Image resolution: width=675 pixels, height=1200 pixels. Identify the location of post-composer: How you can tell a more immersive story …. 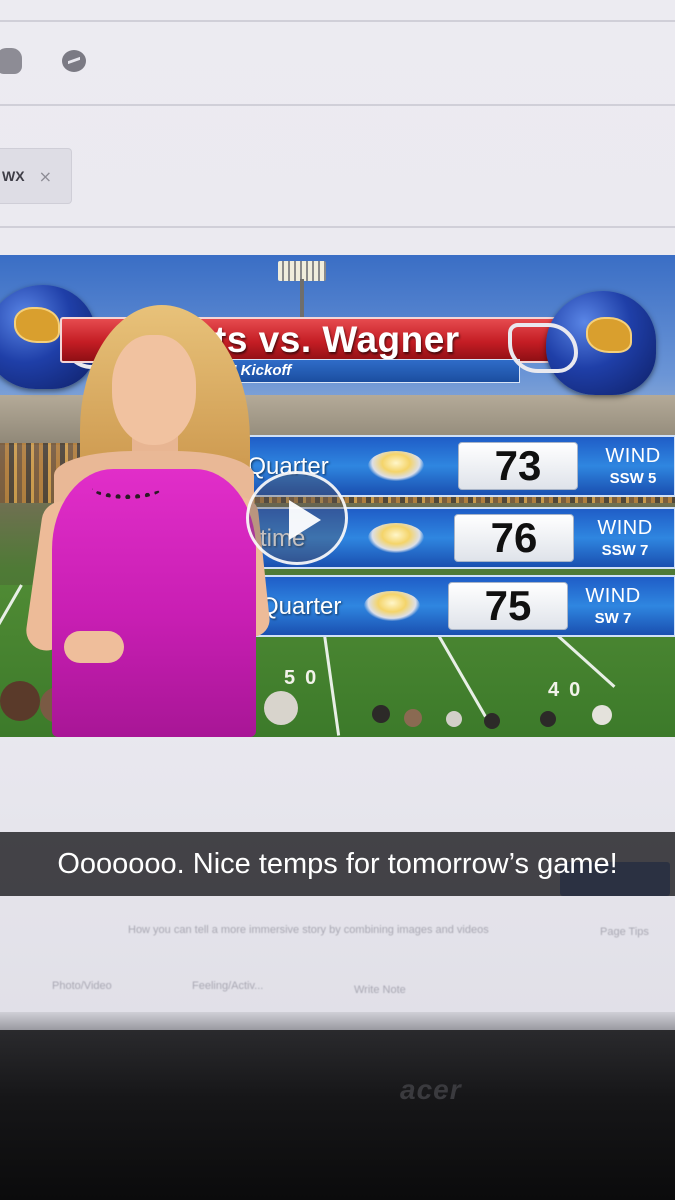
(337, 956).